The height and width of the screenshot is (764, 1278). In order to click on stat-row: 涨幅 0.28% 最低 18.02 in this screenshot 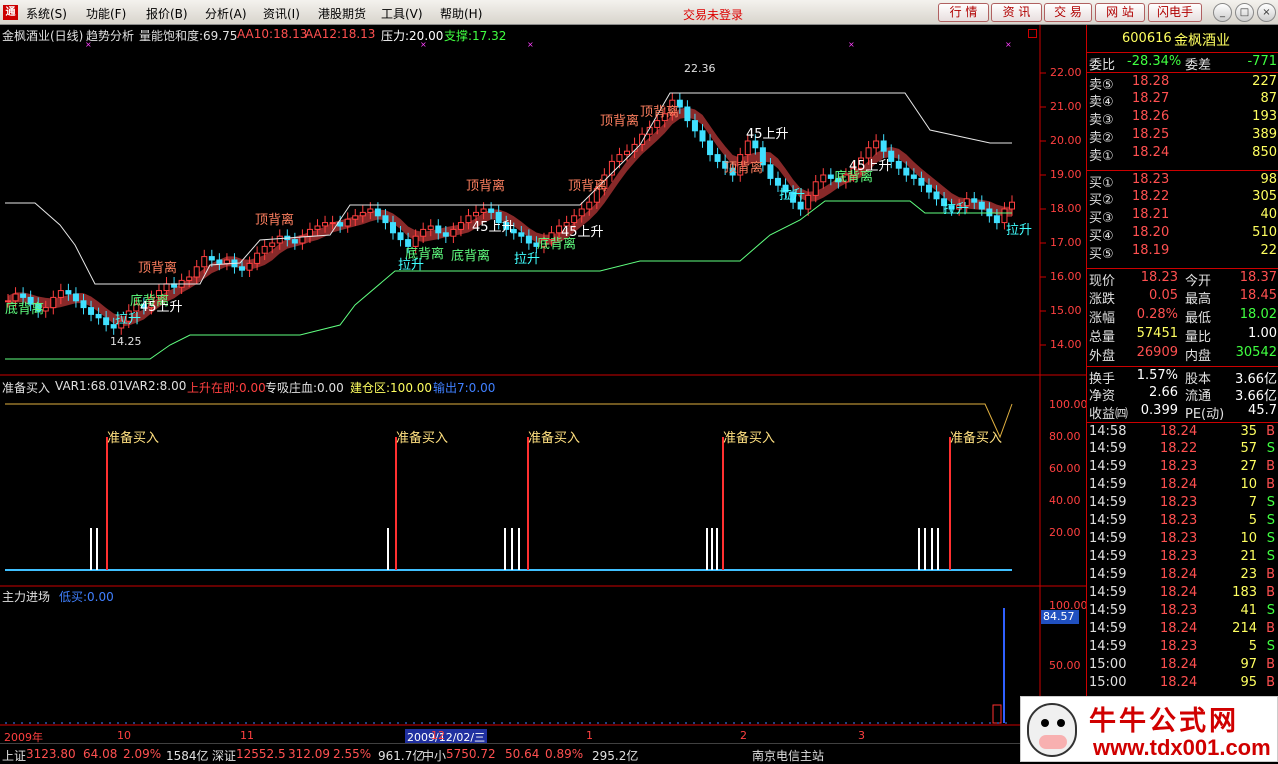, I will do `click(1182, 316)`.